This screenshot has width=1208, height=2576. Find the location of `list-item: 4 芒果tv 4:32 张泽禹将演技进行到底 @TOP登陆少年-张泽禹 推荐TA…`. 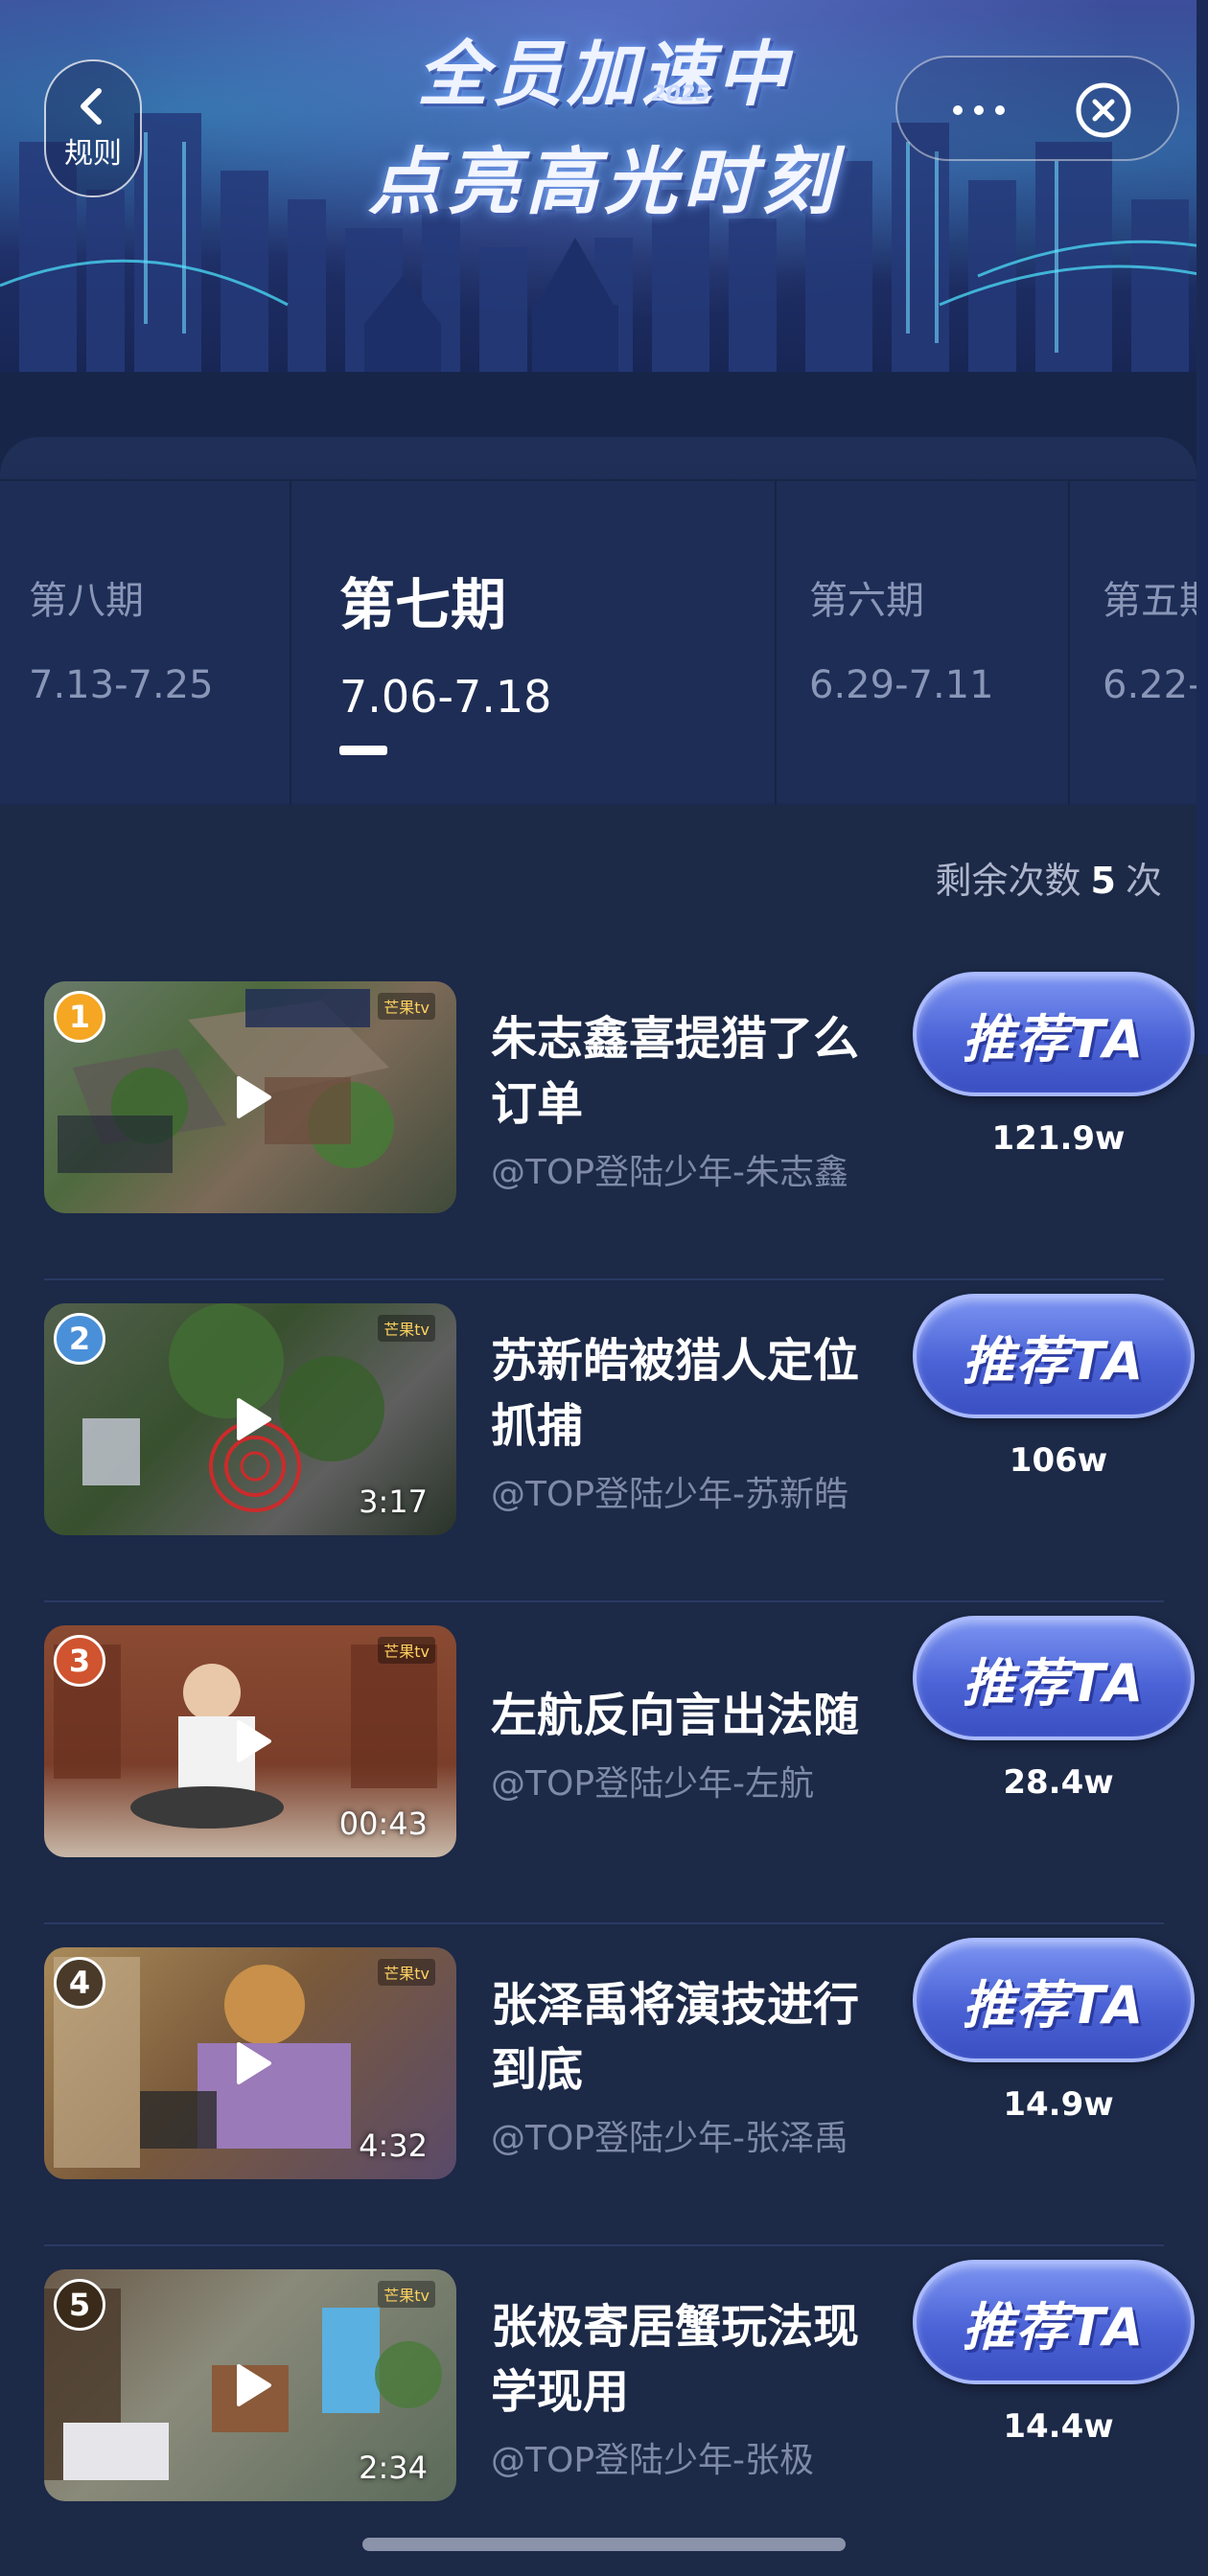

list-item: 4 芒果tv 4:32 张泽禹将演技进行到底 @TOP登陆少年-张泽禹 推荐TA… is located at coordinates (604, 2085).